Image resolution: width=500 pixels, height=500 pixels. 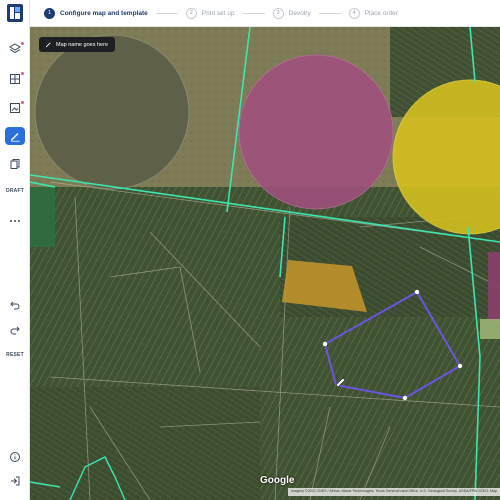 I want to click on map-name-label: Map name goes here, so click(x=82, y=44).